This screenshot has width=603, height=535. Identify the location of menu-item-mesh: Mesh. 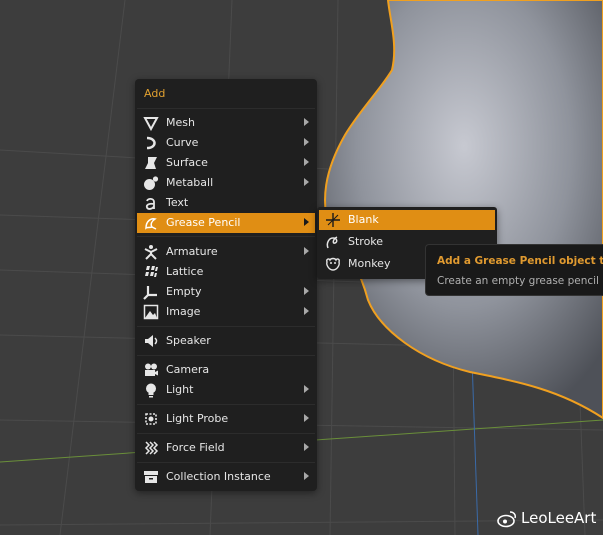
(226, 123).